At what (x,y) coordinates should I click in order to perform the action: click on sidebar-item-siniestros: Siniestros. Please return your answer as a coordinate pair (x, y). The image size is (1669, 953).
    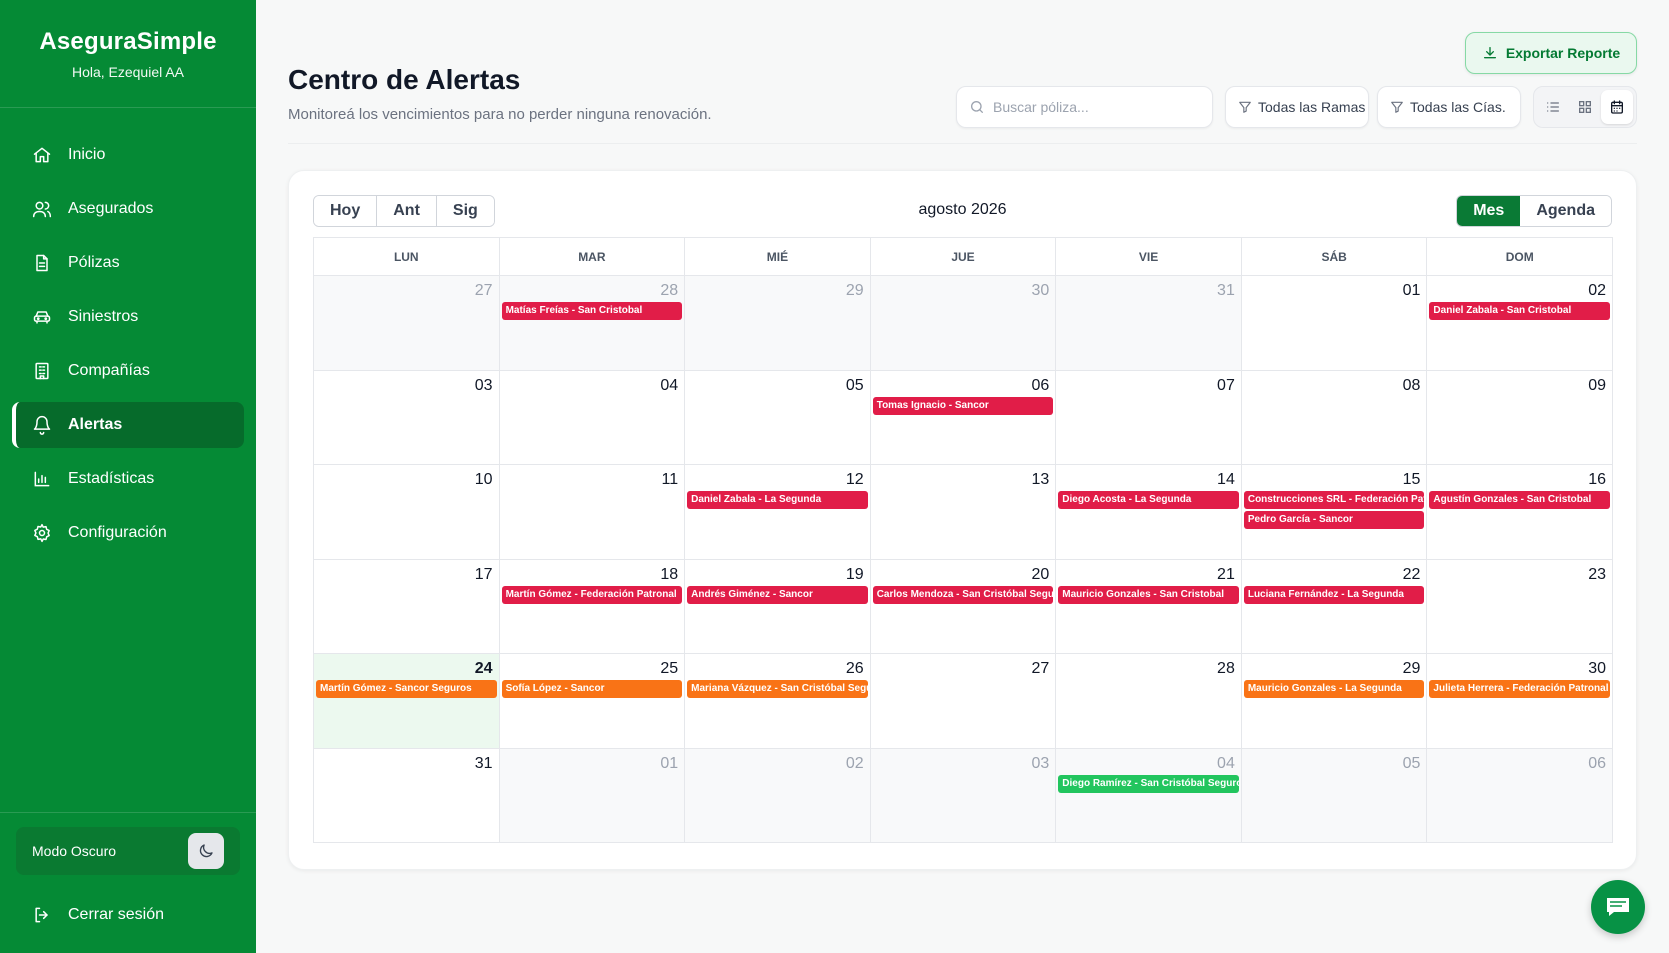
    Looking at the image, I should click on (128, 317).